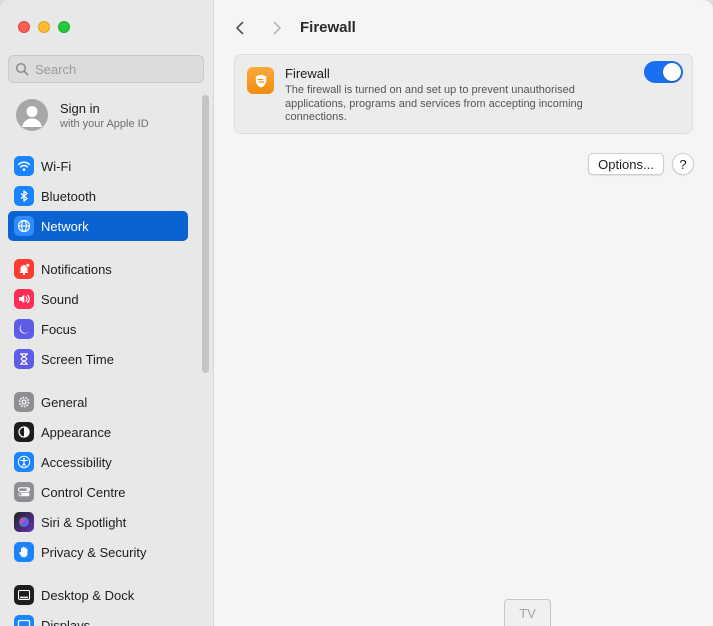 This screenshot has height=626, width=713. Describe the element at coordinates (80, 108) in the screenshot. I see `signin-title: Sign in` at that location.